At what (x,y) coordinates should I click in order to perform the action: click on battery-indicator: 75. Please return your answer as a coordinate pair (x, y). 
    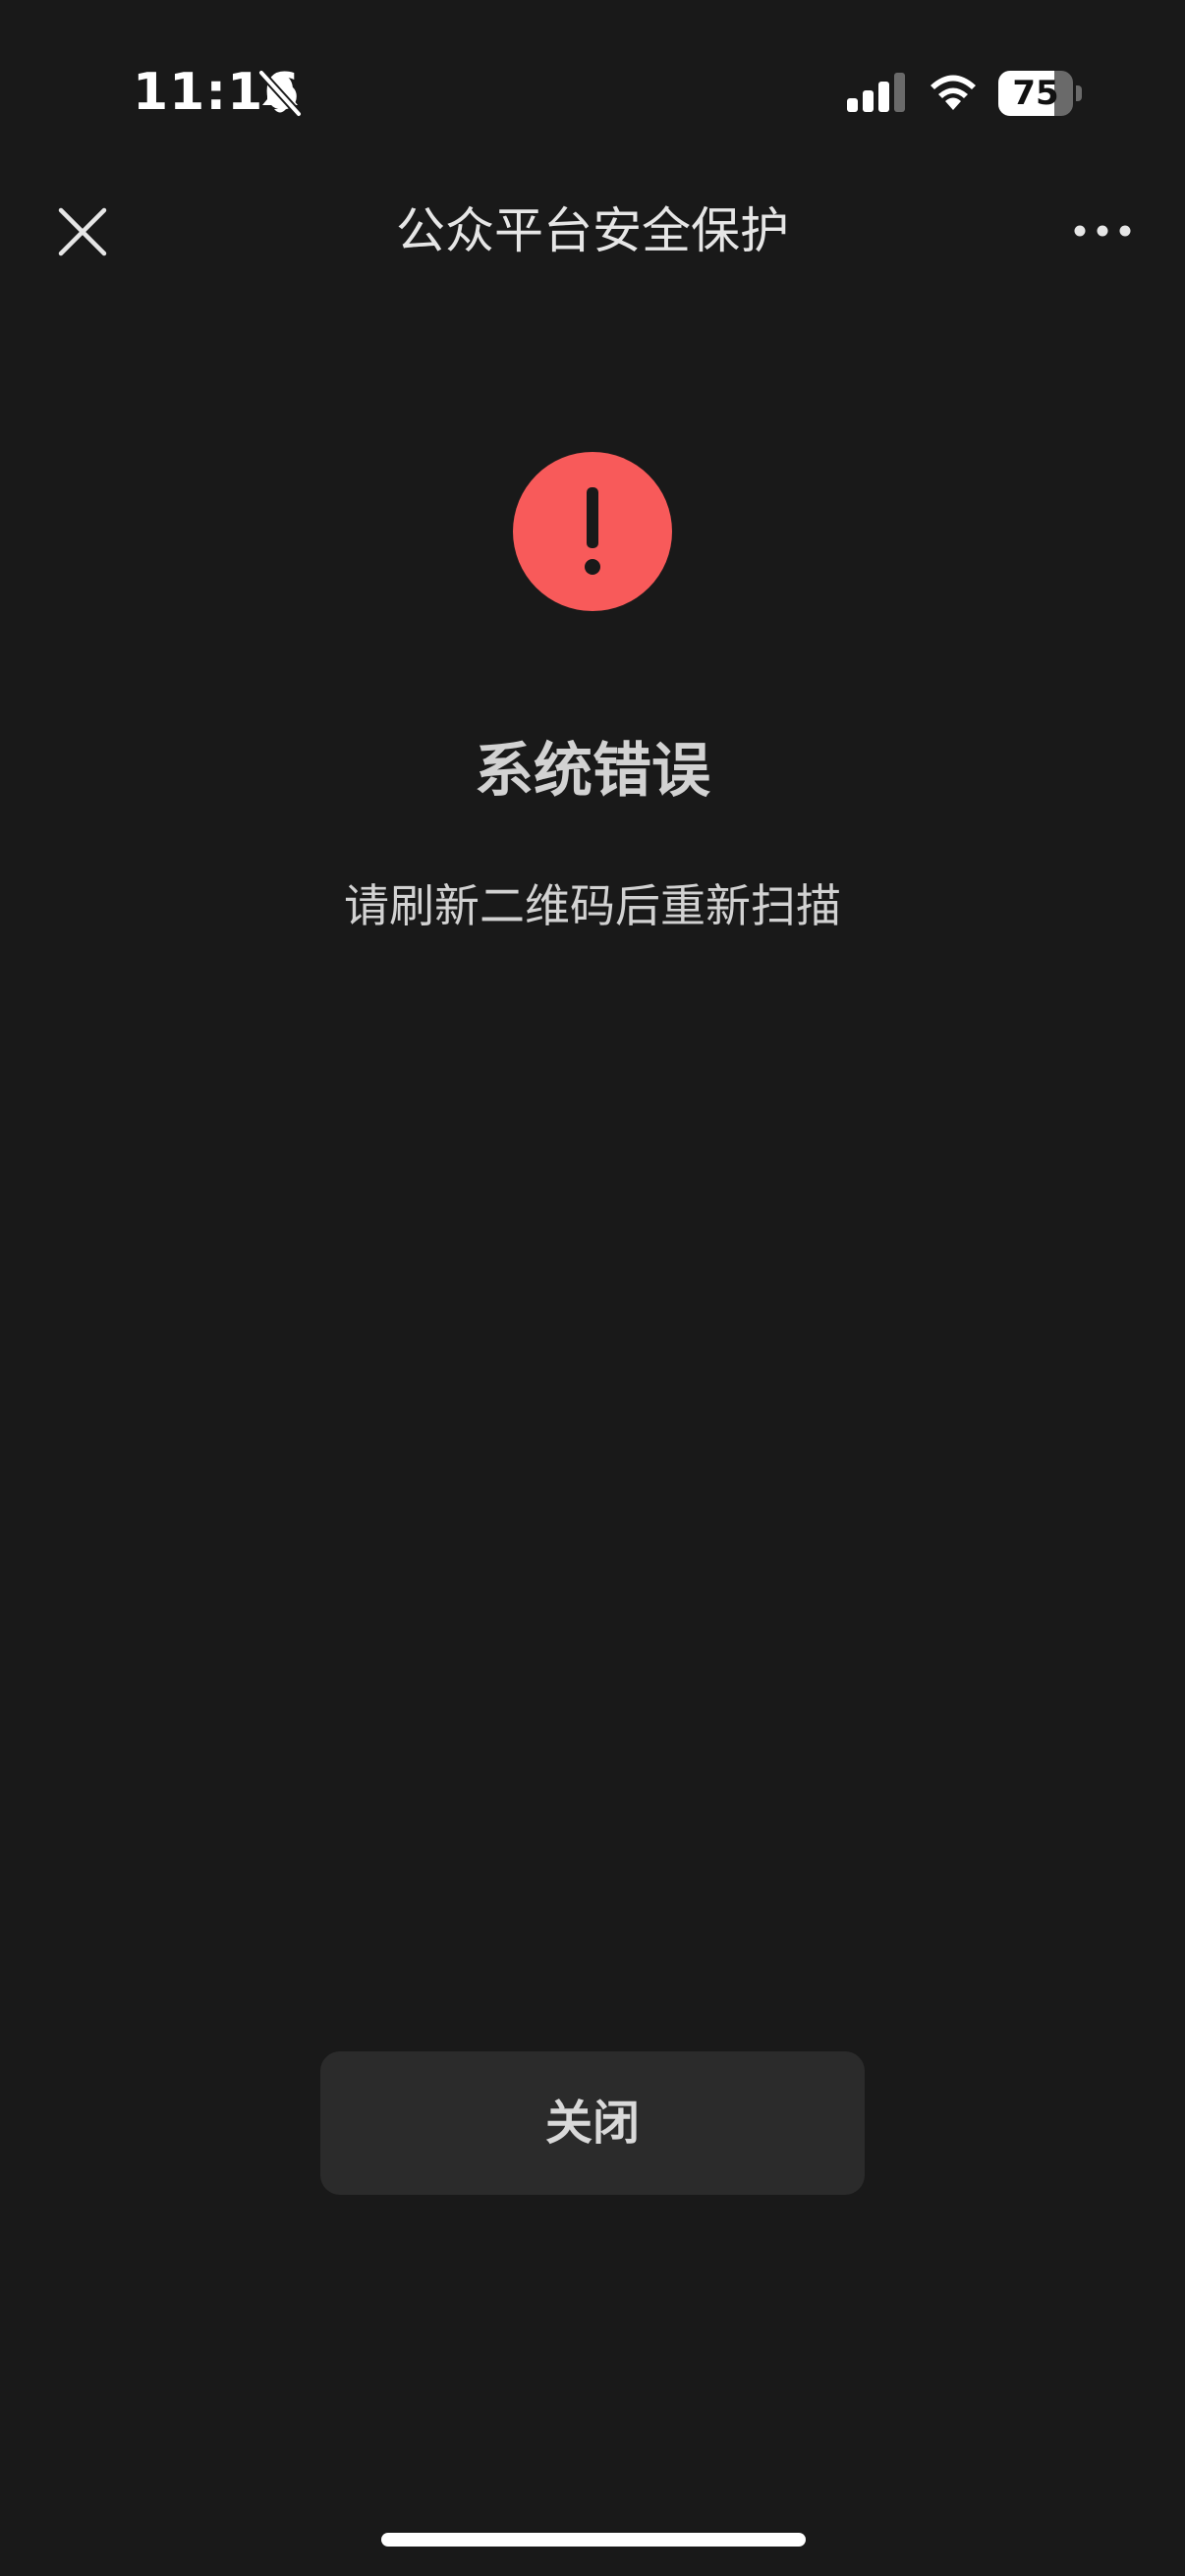
    Looking at the image, I should click on (1041, 93).